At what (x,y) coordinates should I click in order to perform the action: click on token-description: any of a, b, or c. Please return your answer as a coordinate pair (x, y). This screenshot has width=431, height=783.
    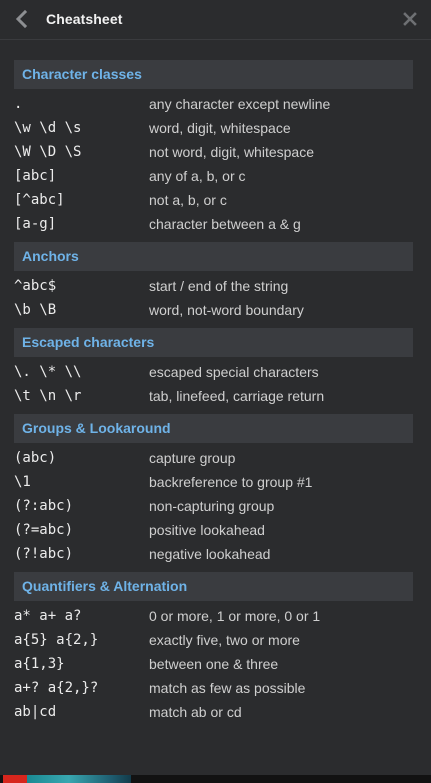
    Looking at the image, I should click on (197, 176).